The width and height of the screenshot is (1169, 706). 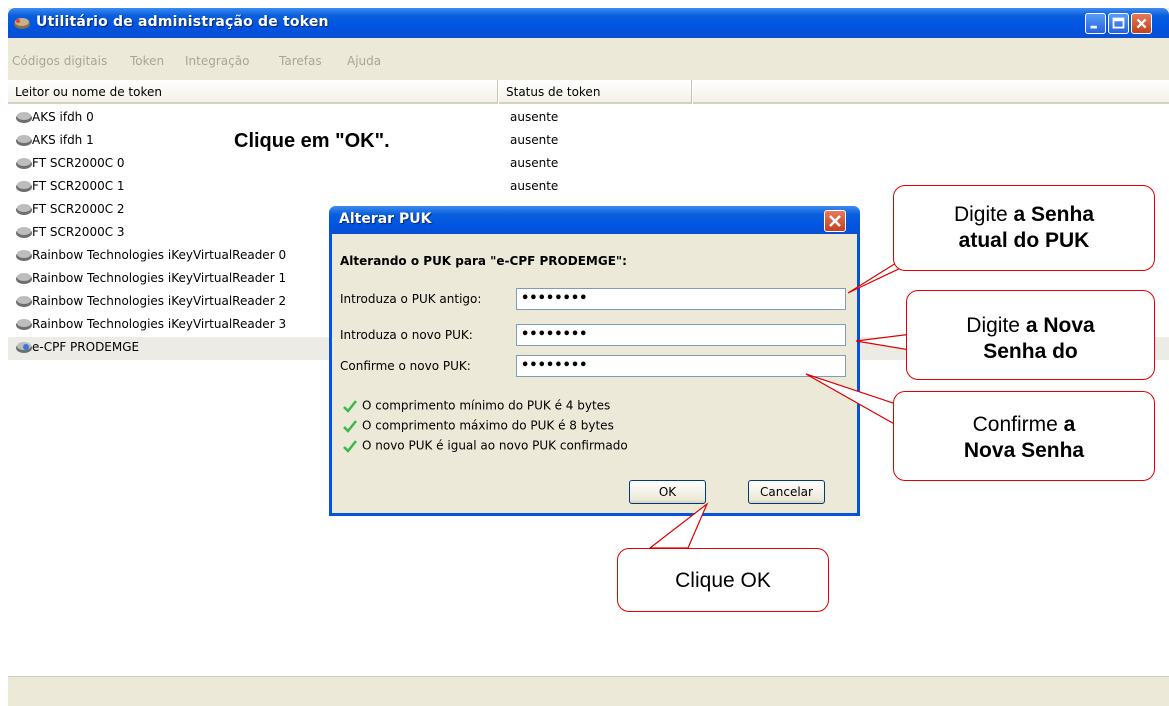 What do you see at coordinates (59, 61) in the screenshot?
I see `menu-codigos-digitais: Códigos digitais` at bounding box center [59, 61].